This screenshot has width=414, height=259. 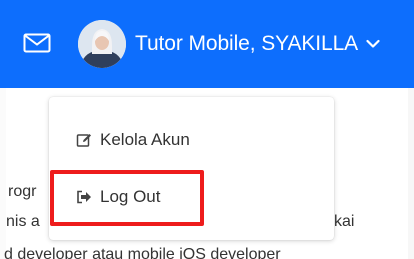 What do you see at coordinates (191, 197) in the screenshot?
I see `menu-item-log-out: Log Out` at bounding box center [191, 197].